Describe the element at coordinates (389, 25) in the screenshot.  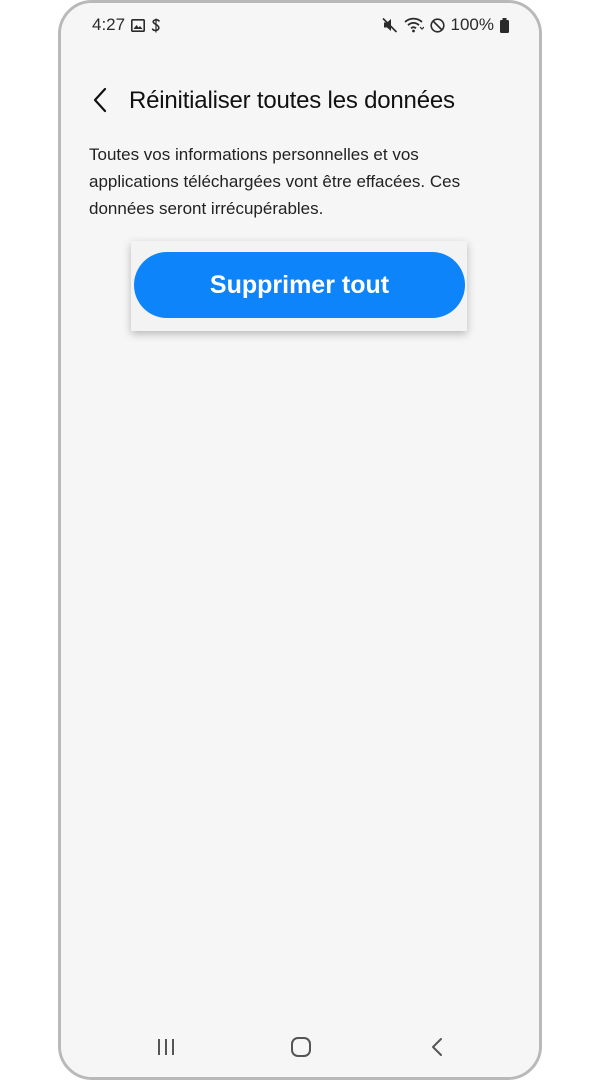
I see `mute-icon` at that location.